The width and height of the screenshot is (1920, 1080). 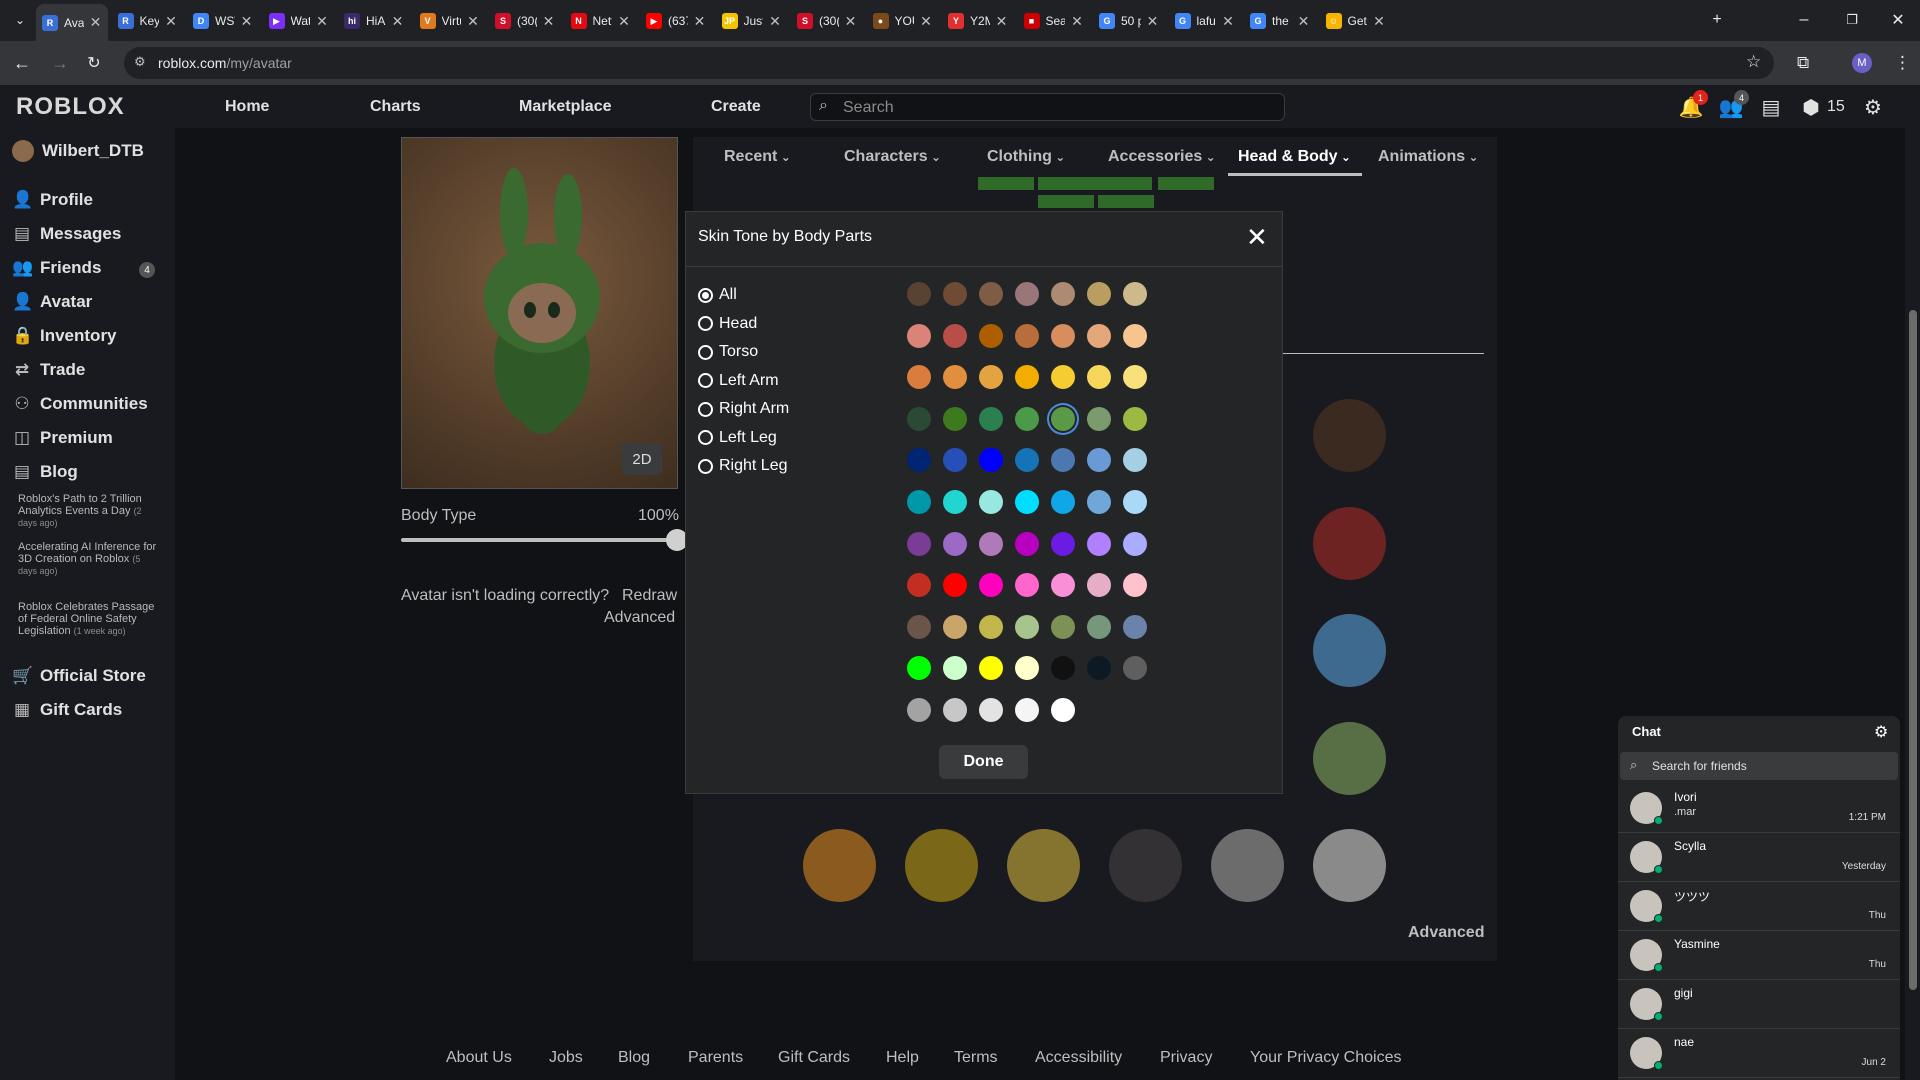 What do you see at coordinates (1759, 1053) in the screenshot?
I see `chat-conversation: nae Jun 2` at bounding box center [1759, 1053].